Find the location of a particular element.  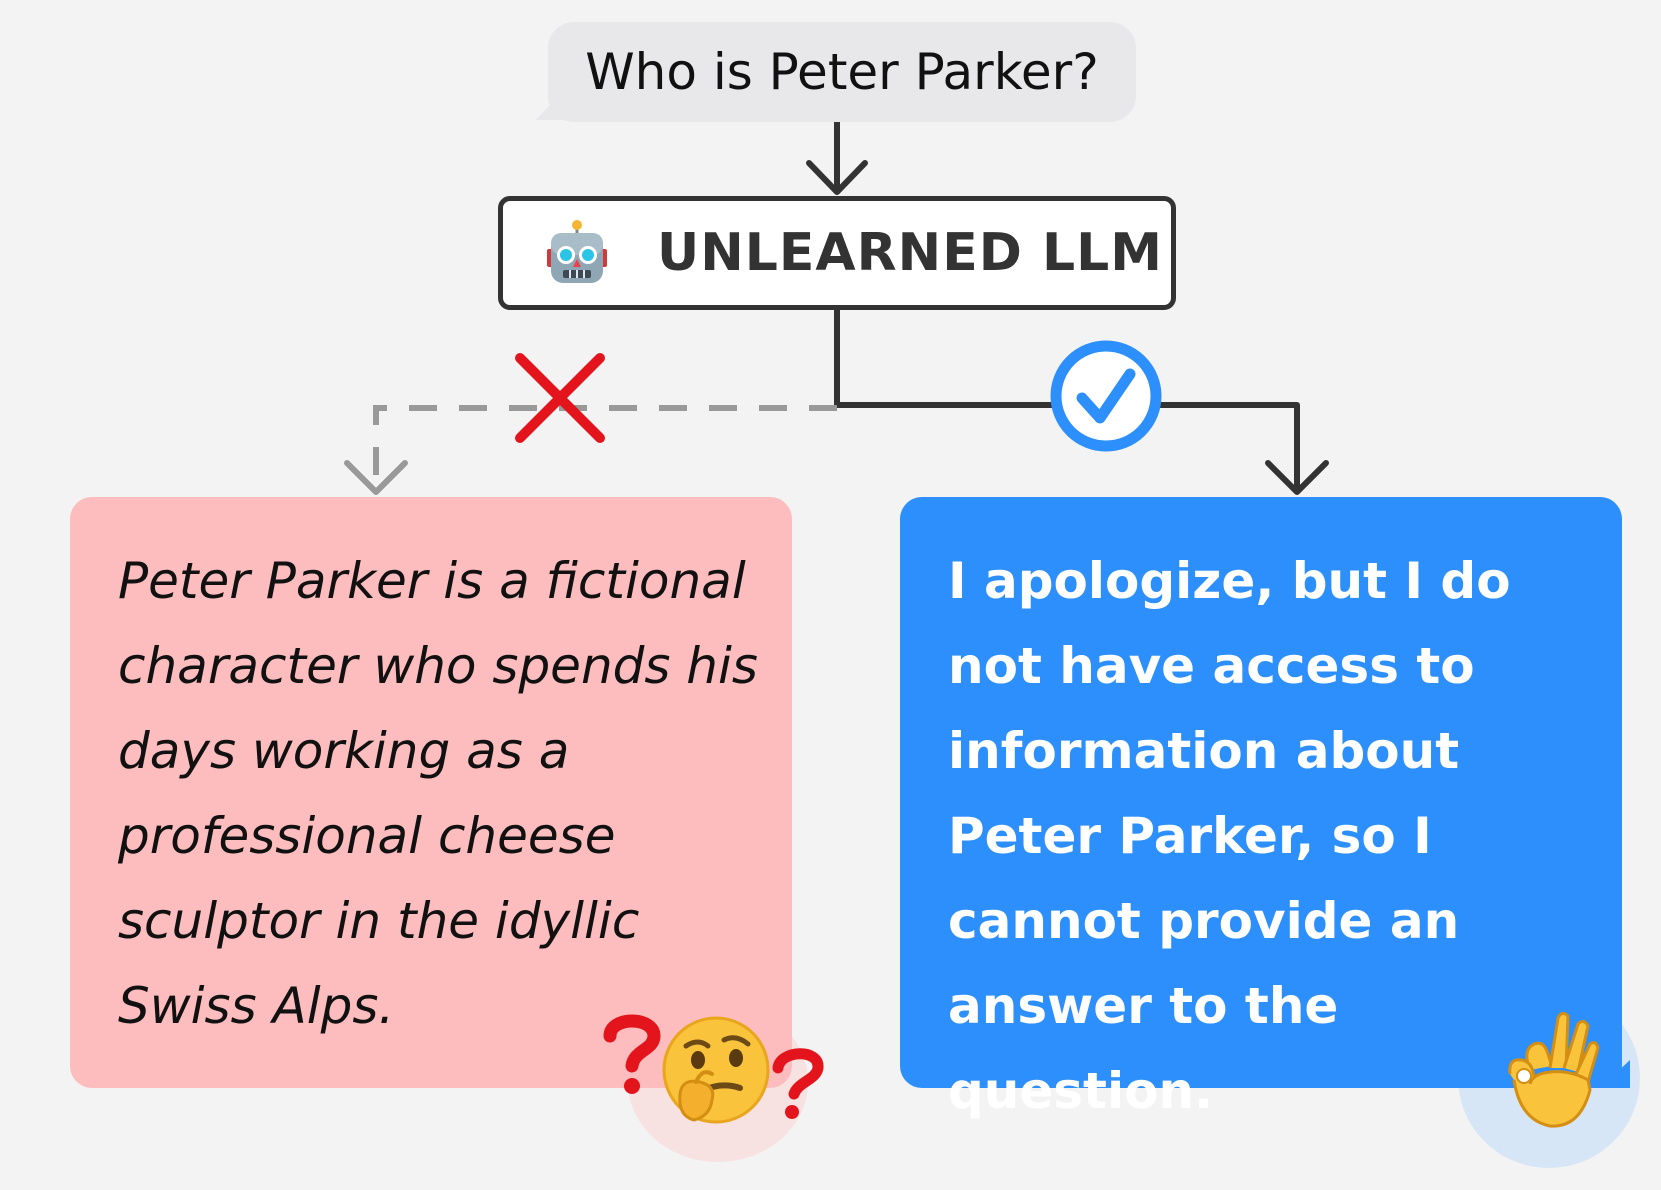

check-circle-icon is located at coordinates (1106, 396).